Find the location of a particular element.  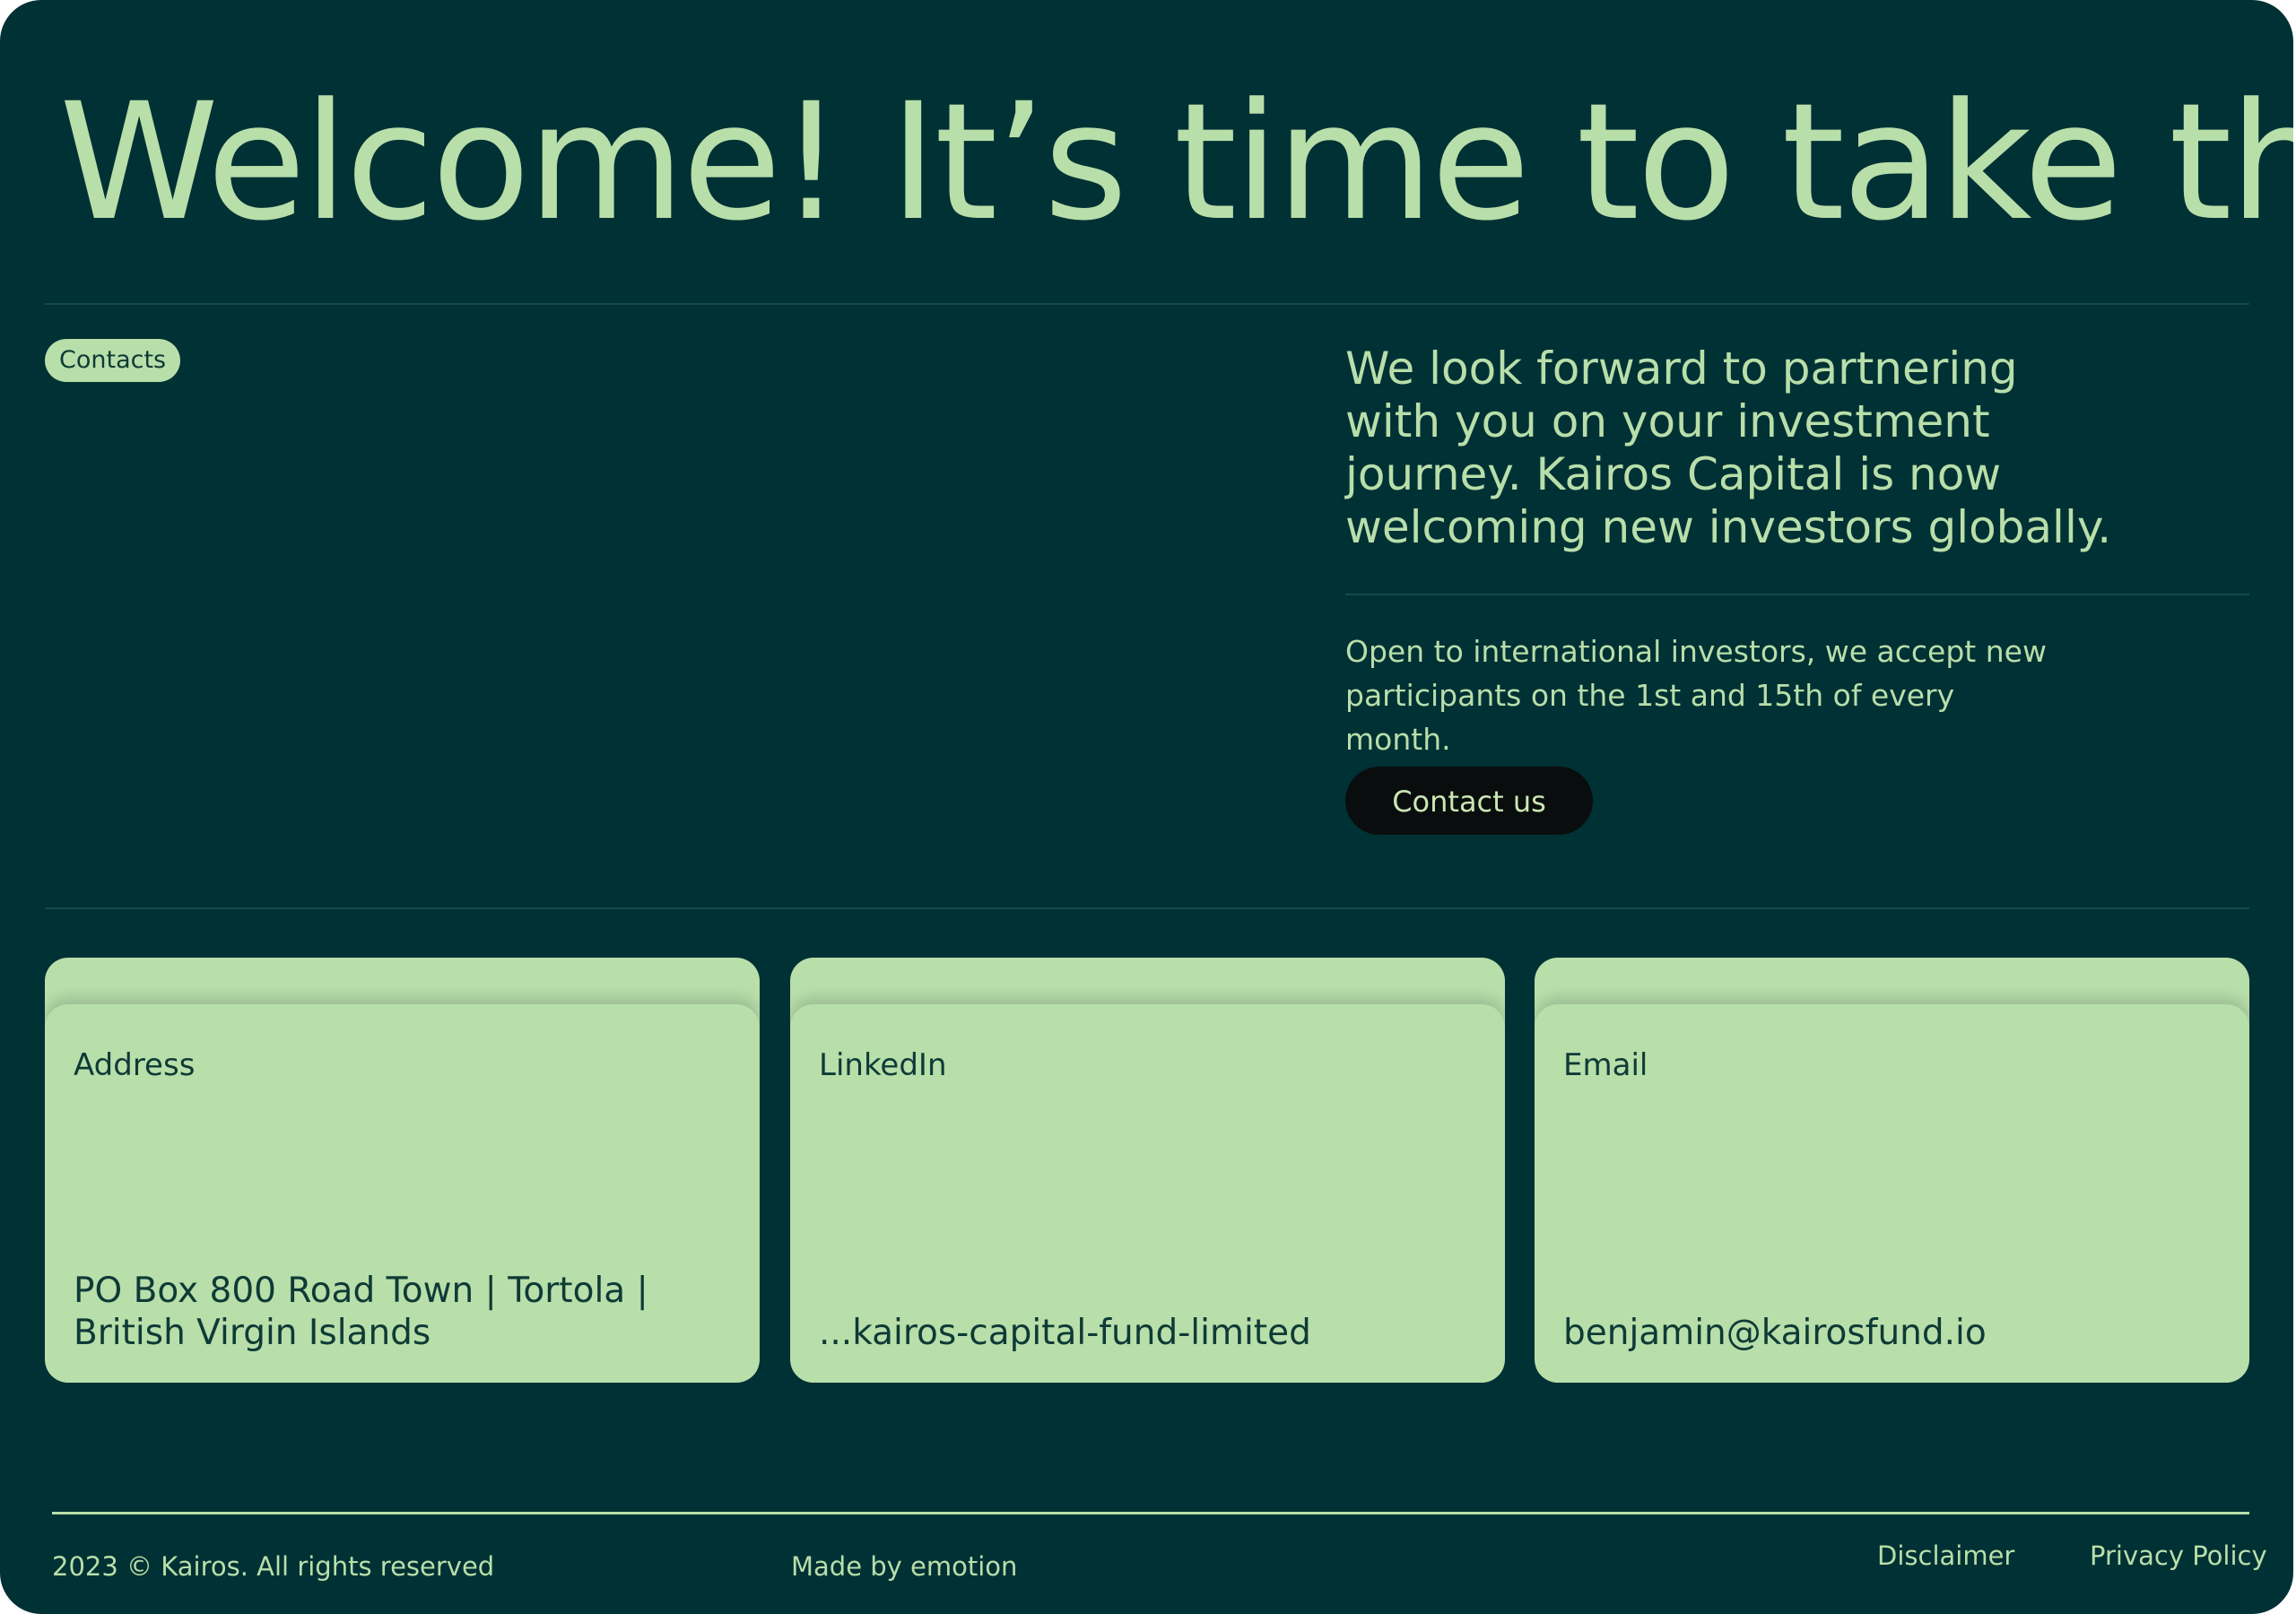

footer-disclaimer-link: Disclaimer is located at coordinates (1945, 1555).